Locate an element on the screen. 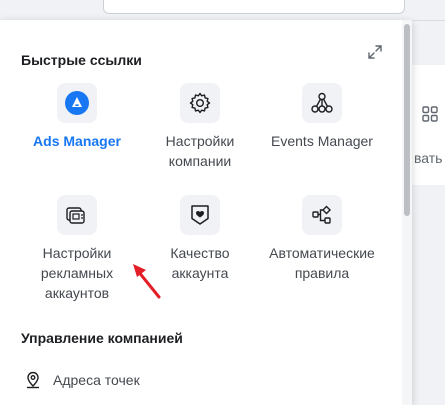  shield-icon is located at coordinates (200, 215).